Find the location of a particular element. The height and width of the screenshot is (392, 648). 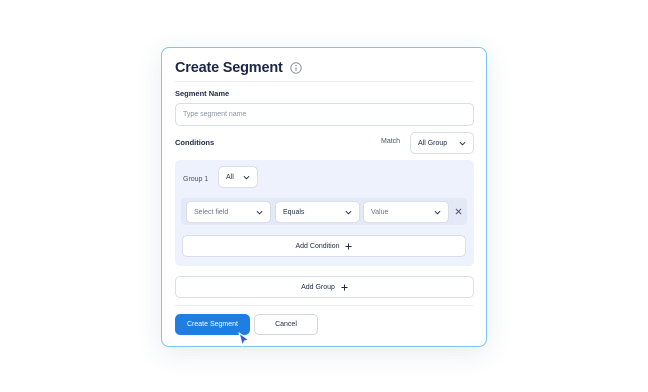

segment-name-label: Segment Name is located at coordinates (202, 93).